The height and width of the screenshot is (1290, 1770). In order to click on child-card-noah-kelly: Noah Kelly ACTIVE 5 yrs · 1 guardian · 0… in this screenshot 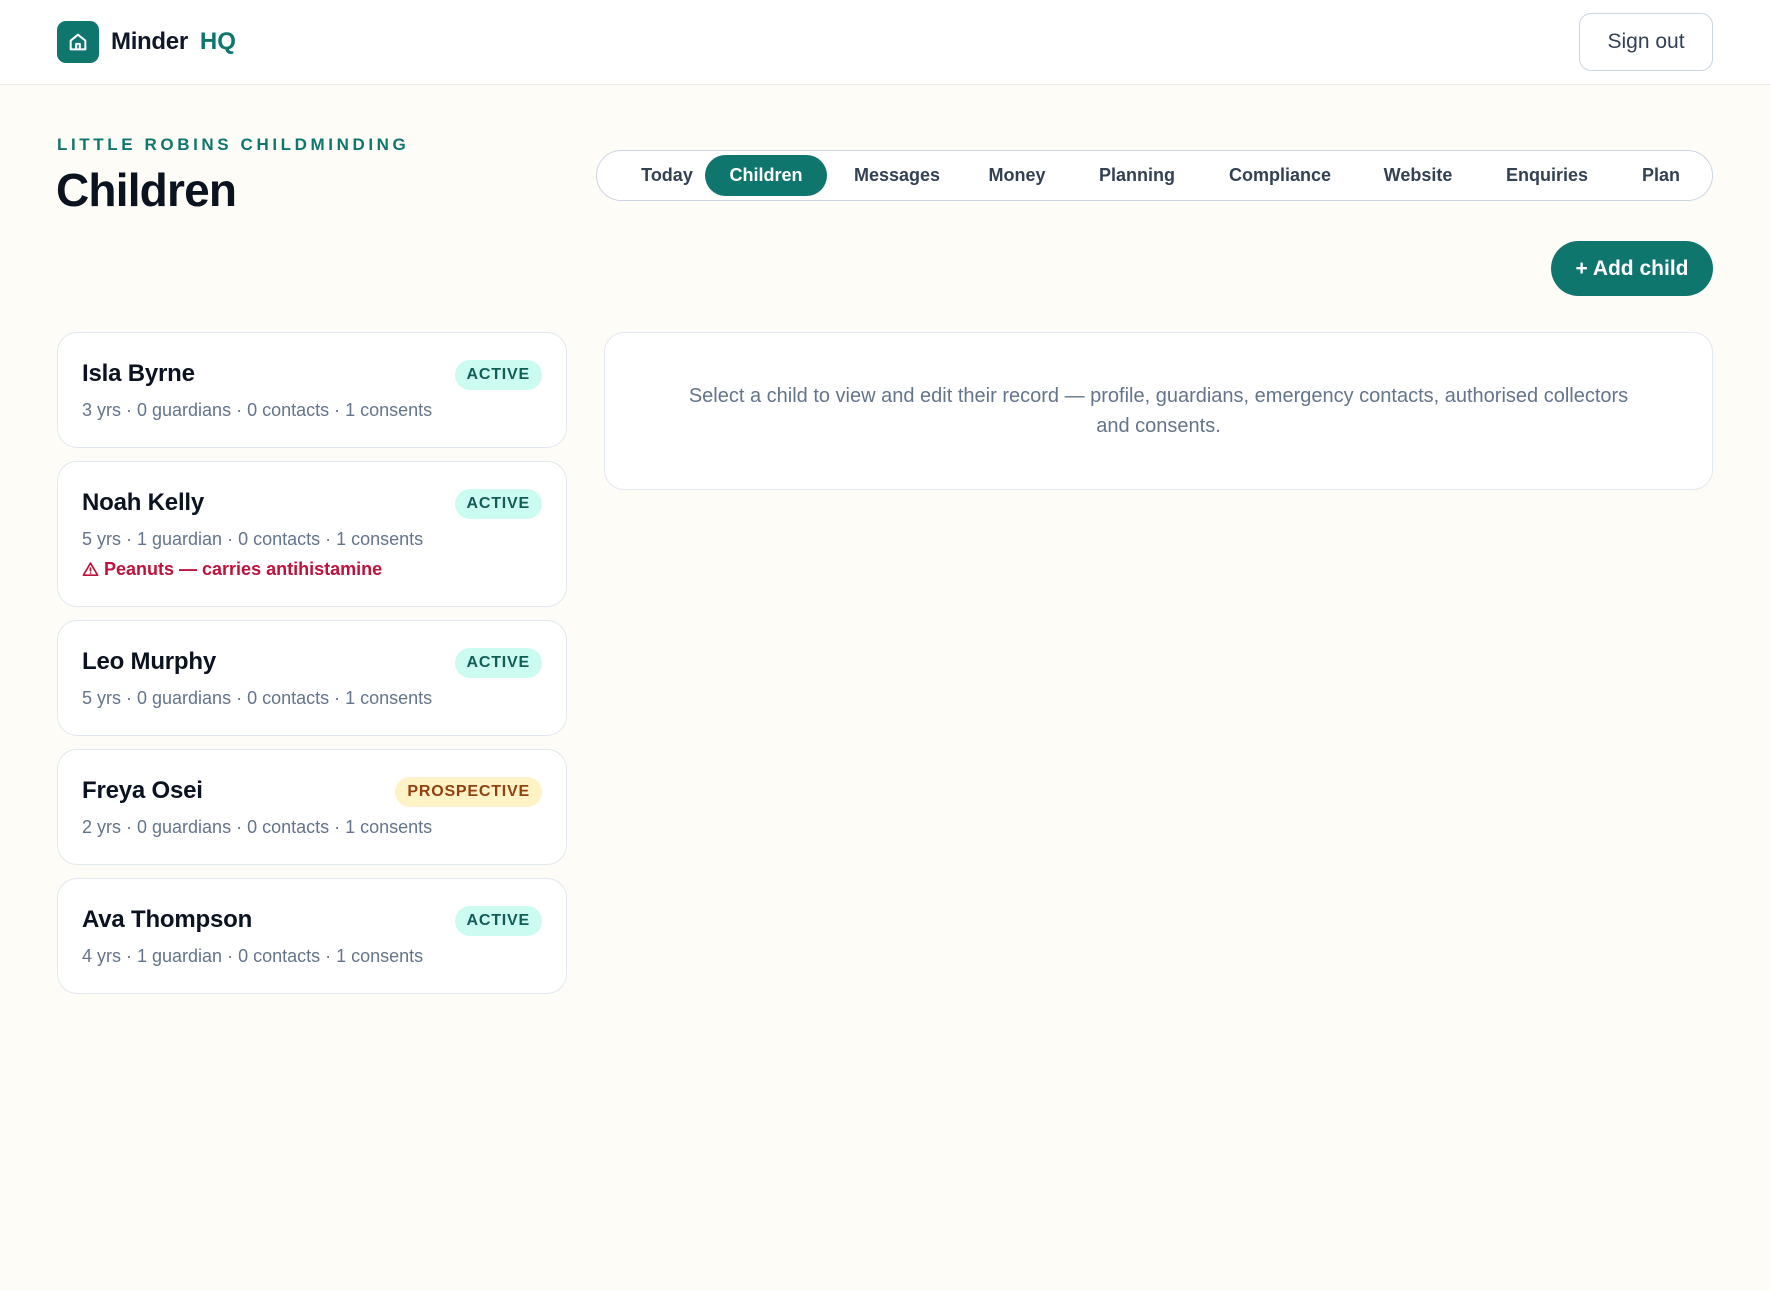, I will do `click(312, 534)`.